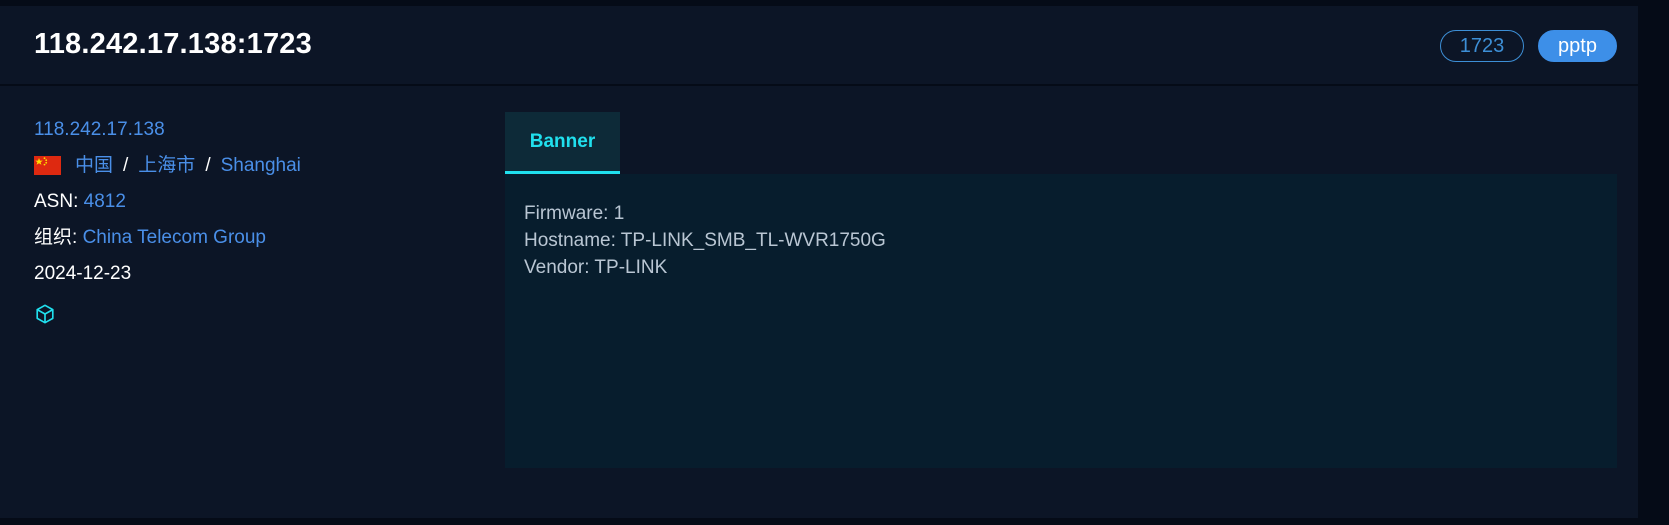 Image resolution: width=1669 pixels, height=525 pixels. I want to click on location-row: 中国 / 上海市 / Shanghai, so click(167, 166).